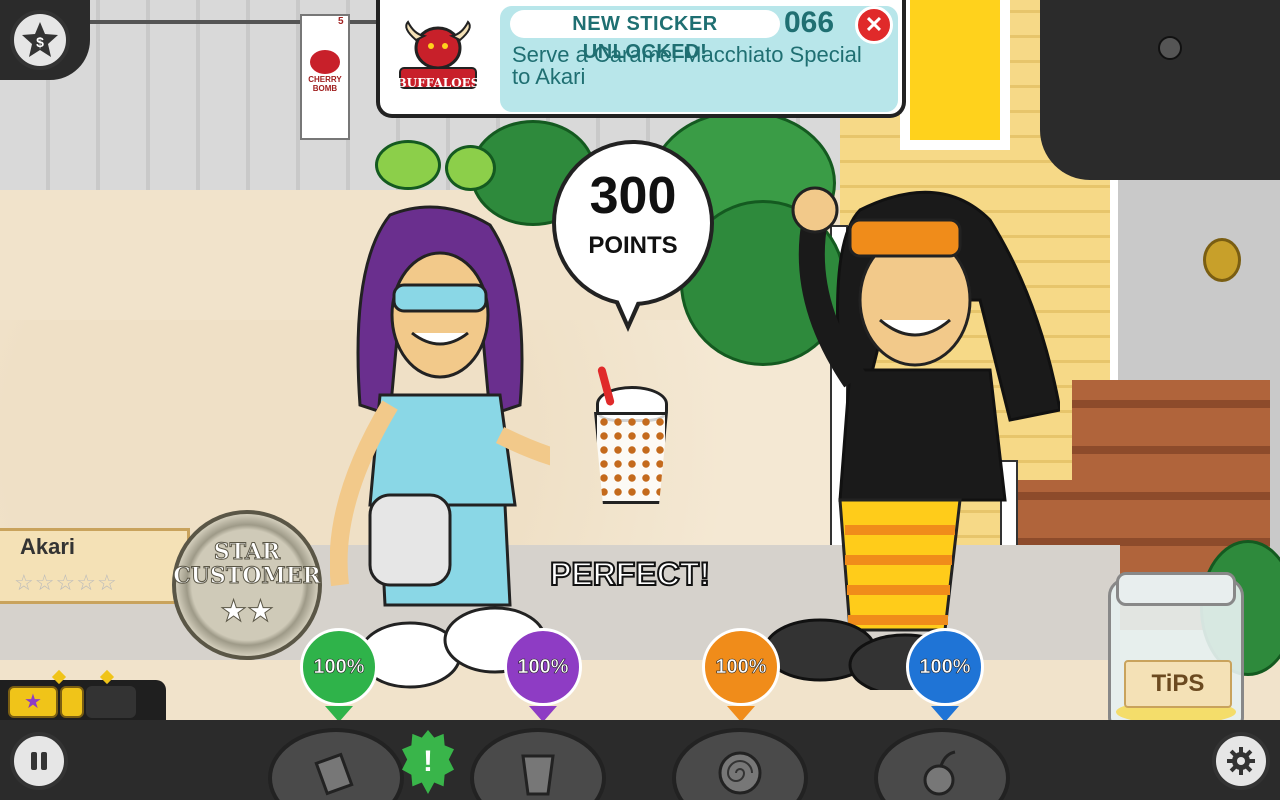 This screenshot has height=800, width=1280. Describe the element at coordinates (955, 75) in the screenshot. I see `house-window` at that location.